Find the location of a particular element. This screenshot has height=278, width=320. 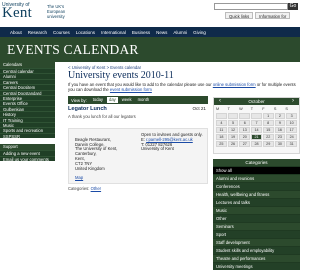

calendar-day: 9 is located at coordinates (280, 123).